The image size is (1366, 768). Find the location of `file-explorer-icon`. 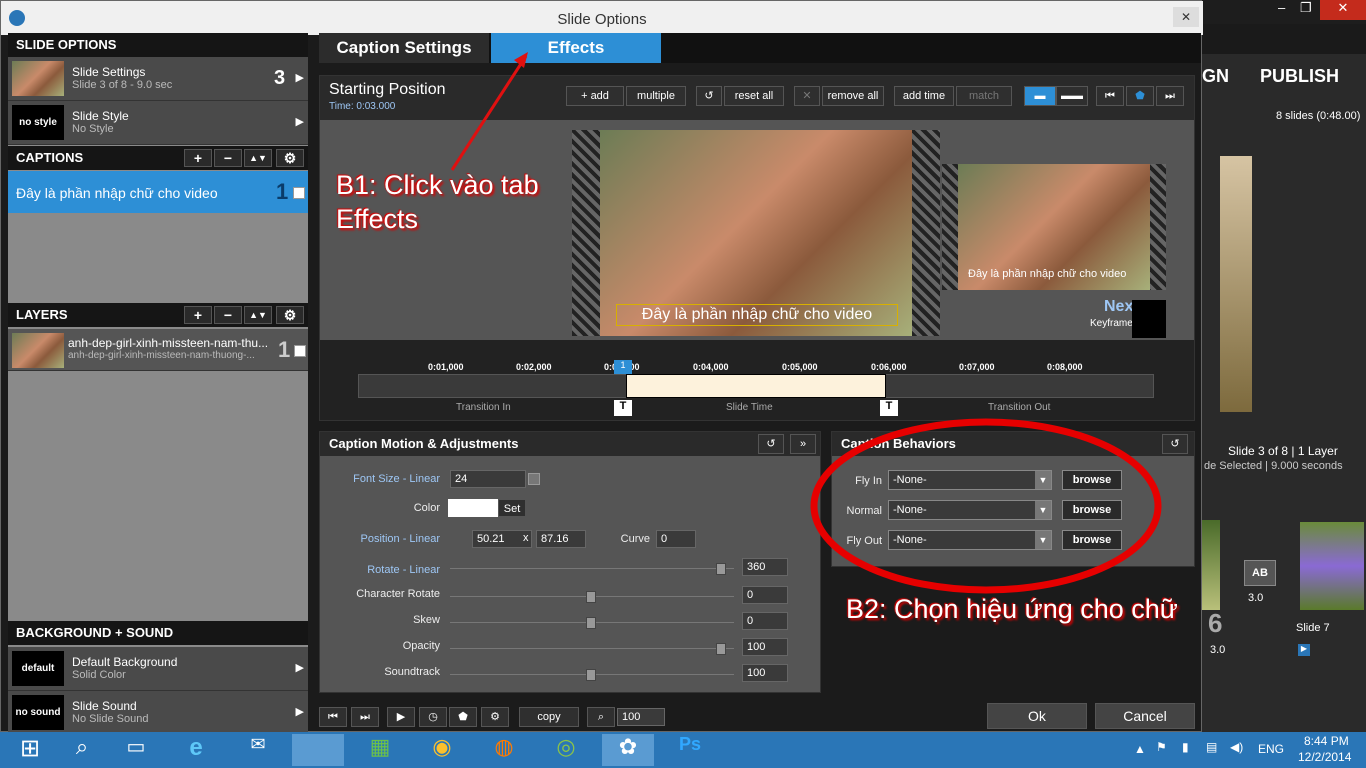

file-explorer-icon is located at coordinates (318, 750).